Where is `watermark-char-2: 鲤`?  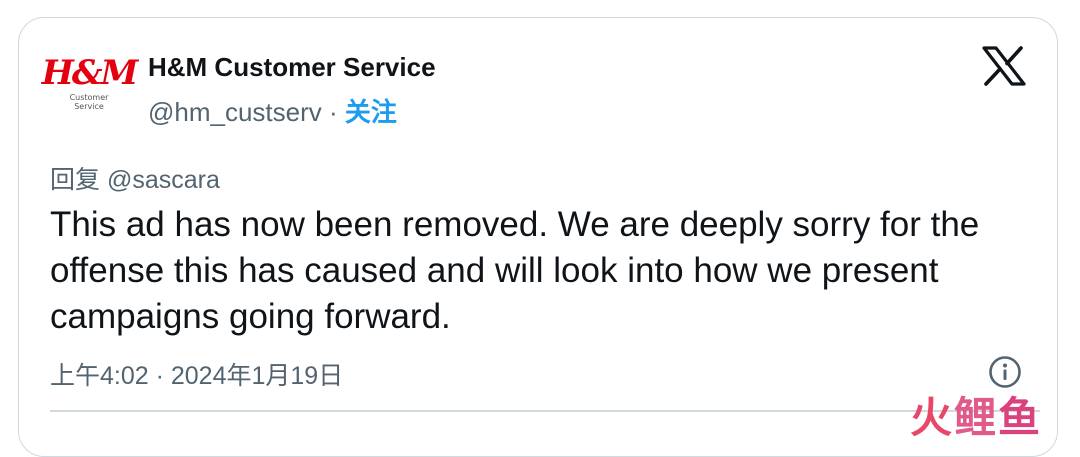 watermark-char-2: 鲤 is located at coordinates (976, 417).